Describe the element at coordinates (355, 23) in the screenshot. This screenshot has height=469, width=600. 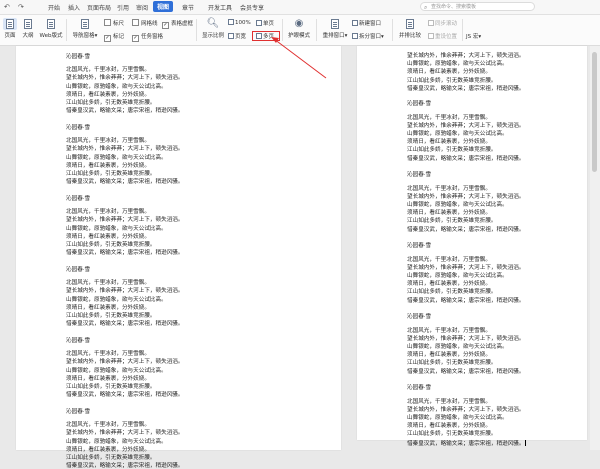
I see `new-window-icon` at that location.